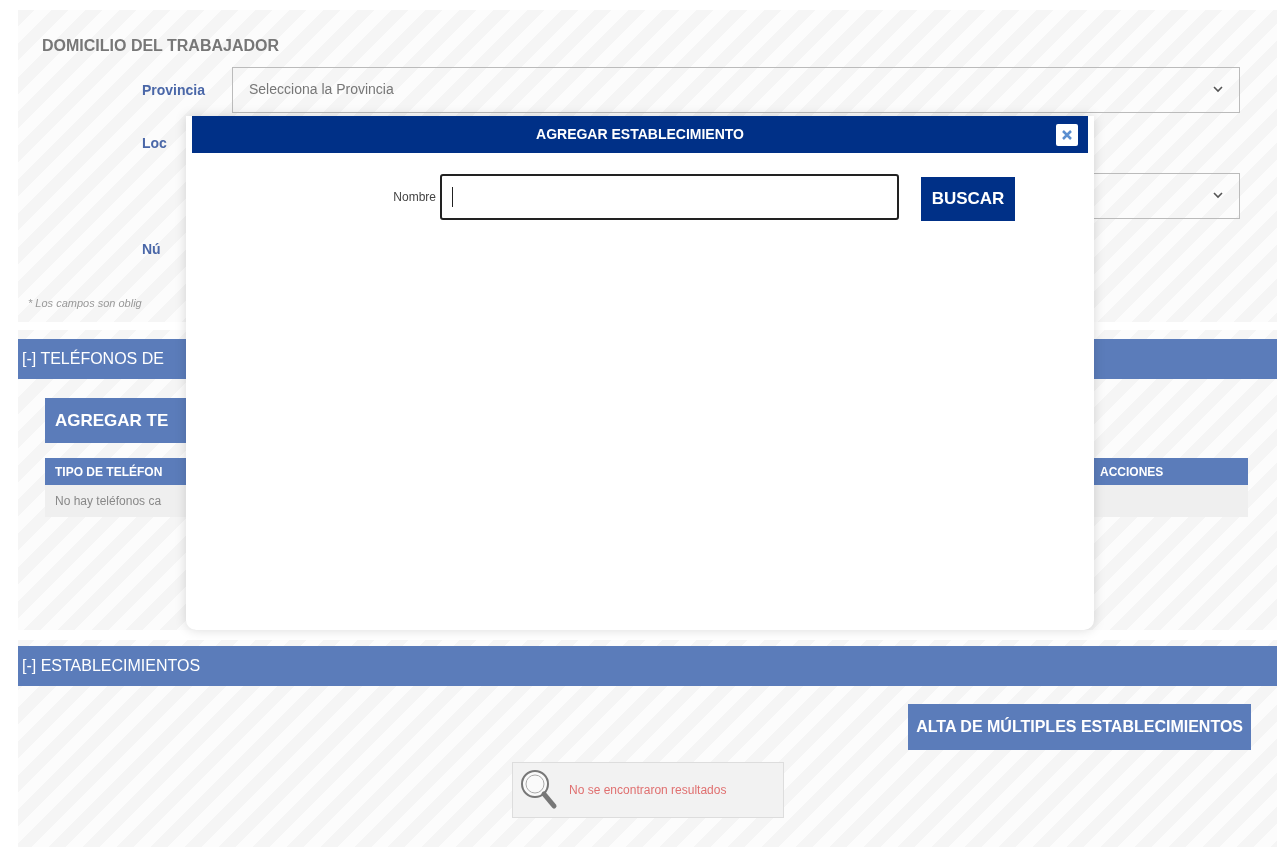  I want to click on field-label: Nombre, so click(414, 197).